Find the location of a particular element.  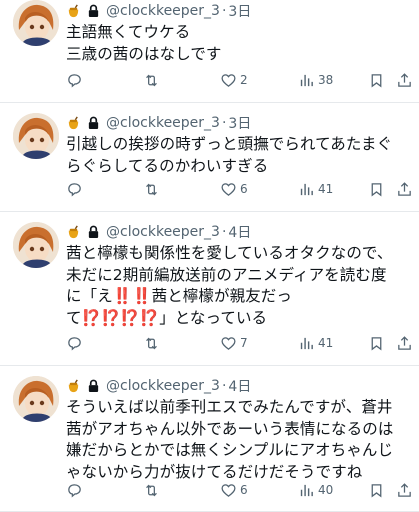

view-count: 40 is located at coordinates (326, 490).